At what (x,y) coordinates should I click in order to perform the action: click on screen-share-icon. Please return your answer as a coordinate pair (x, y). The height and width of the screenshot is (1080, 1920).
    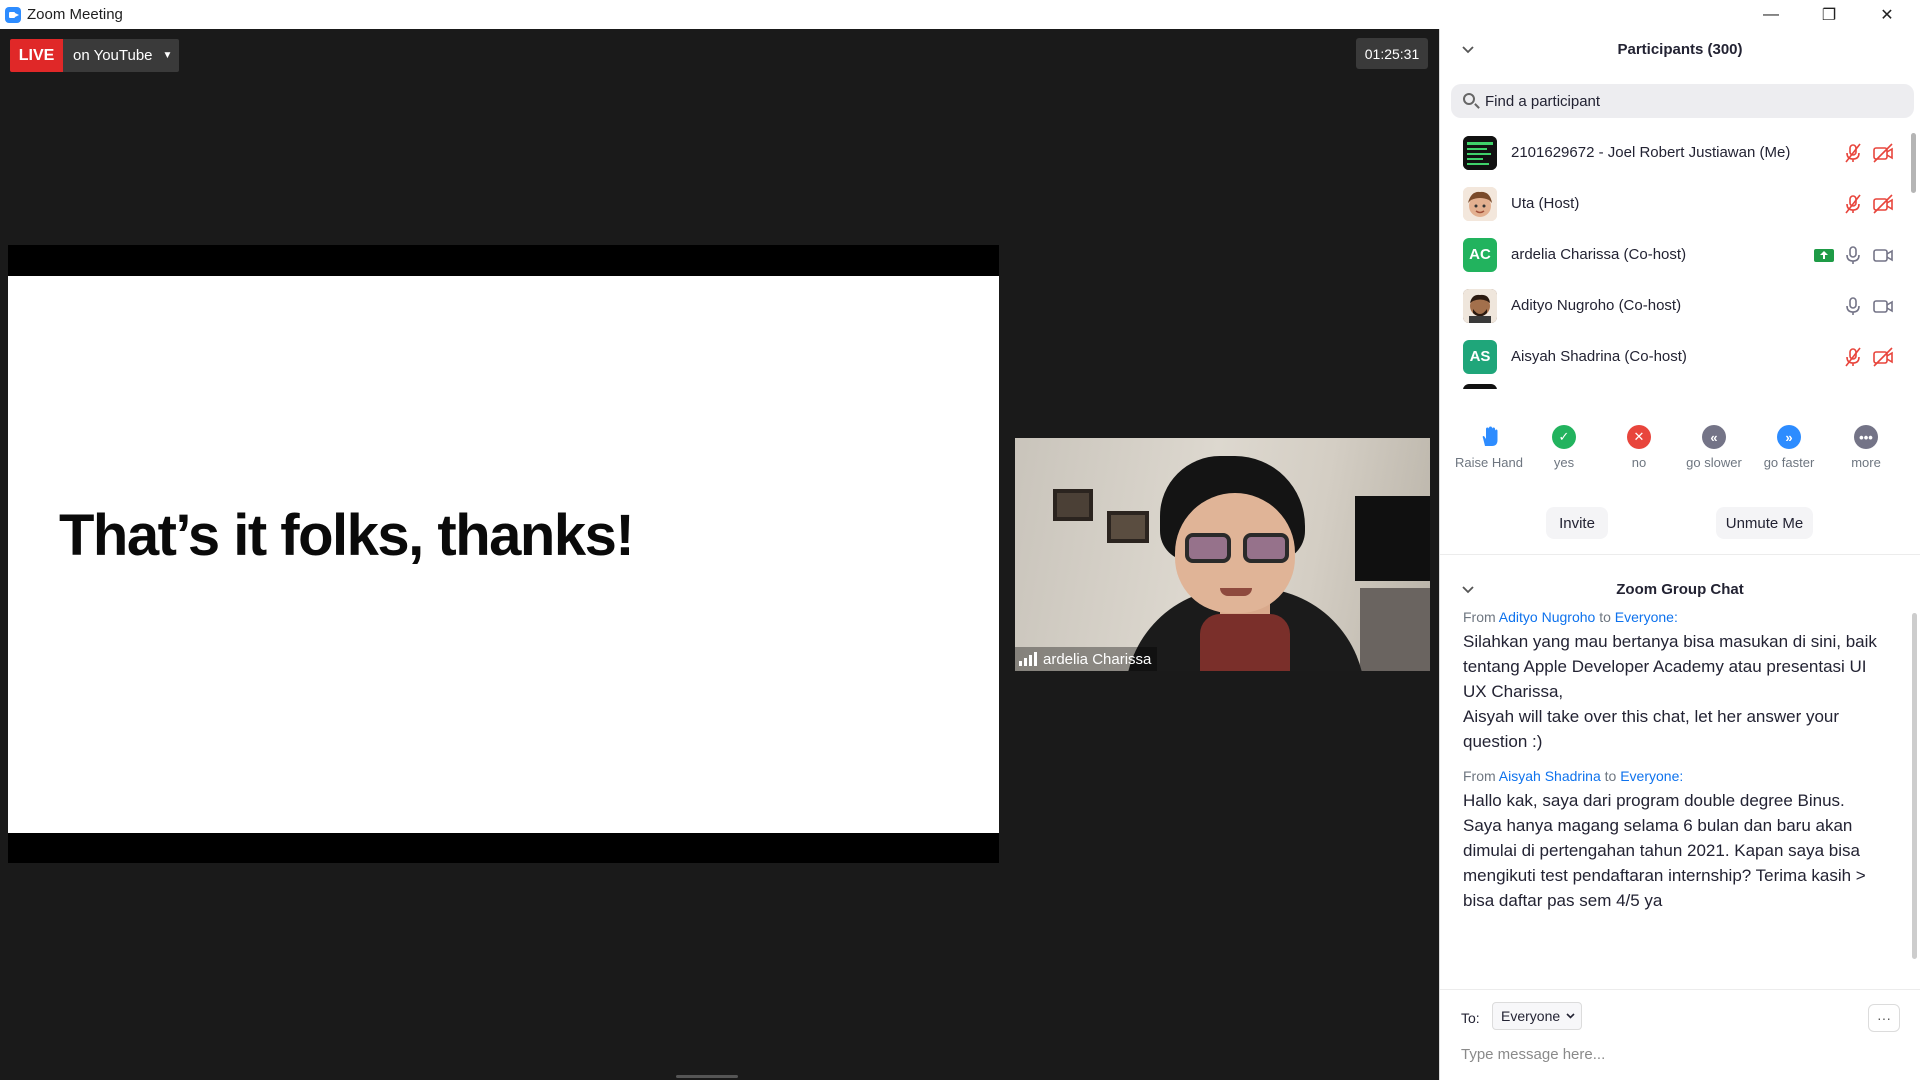
    Looking at the image, I should click on (1824, 255).